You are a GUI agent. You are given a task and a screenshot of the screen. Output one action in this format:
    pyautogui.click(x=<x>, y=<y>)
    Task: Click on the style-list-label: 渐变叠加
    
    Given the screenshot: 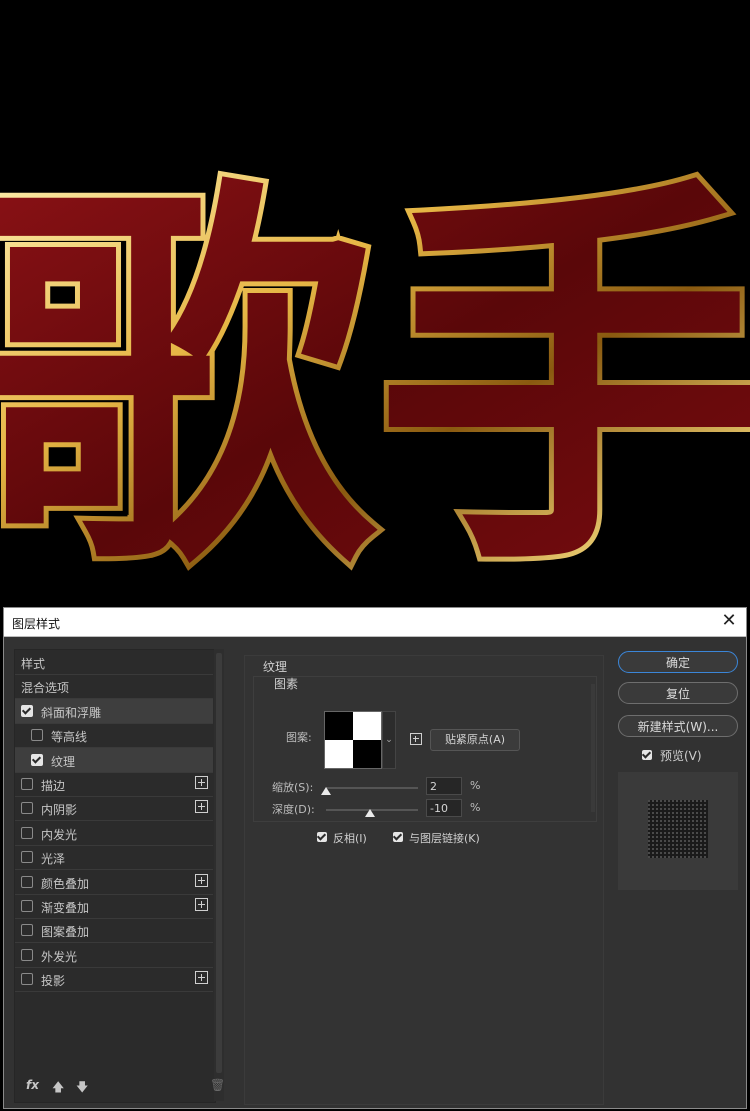 What is the action you would take?
    pyautogui.click(x=65, y=908)
    